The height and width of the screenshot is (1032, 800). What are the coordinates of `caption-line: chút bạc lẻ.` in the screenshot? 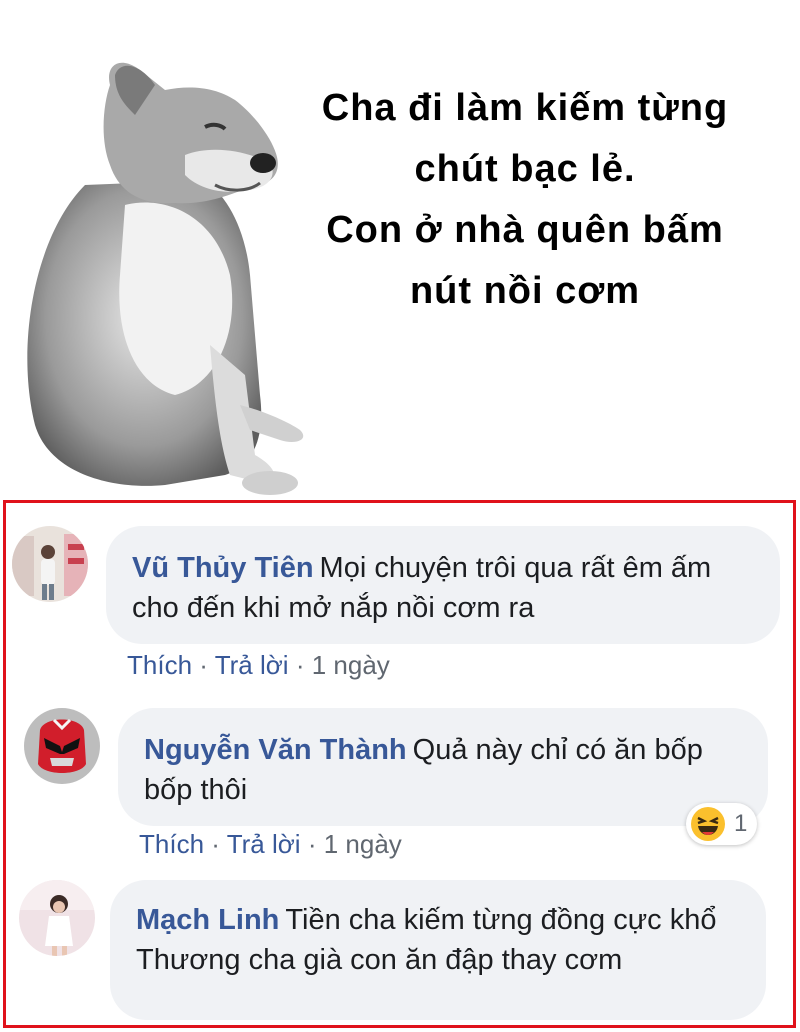 It's located at (525, 169).